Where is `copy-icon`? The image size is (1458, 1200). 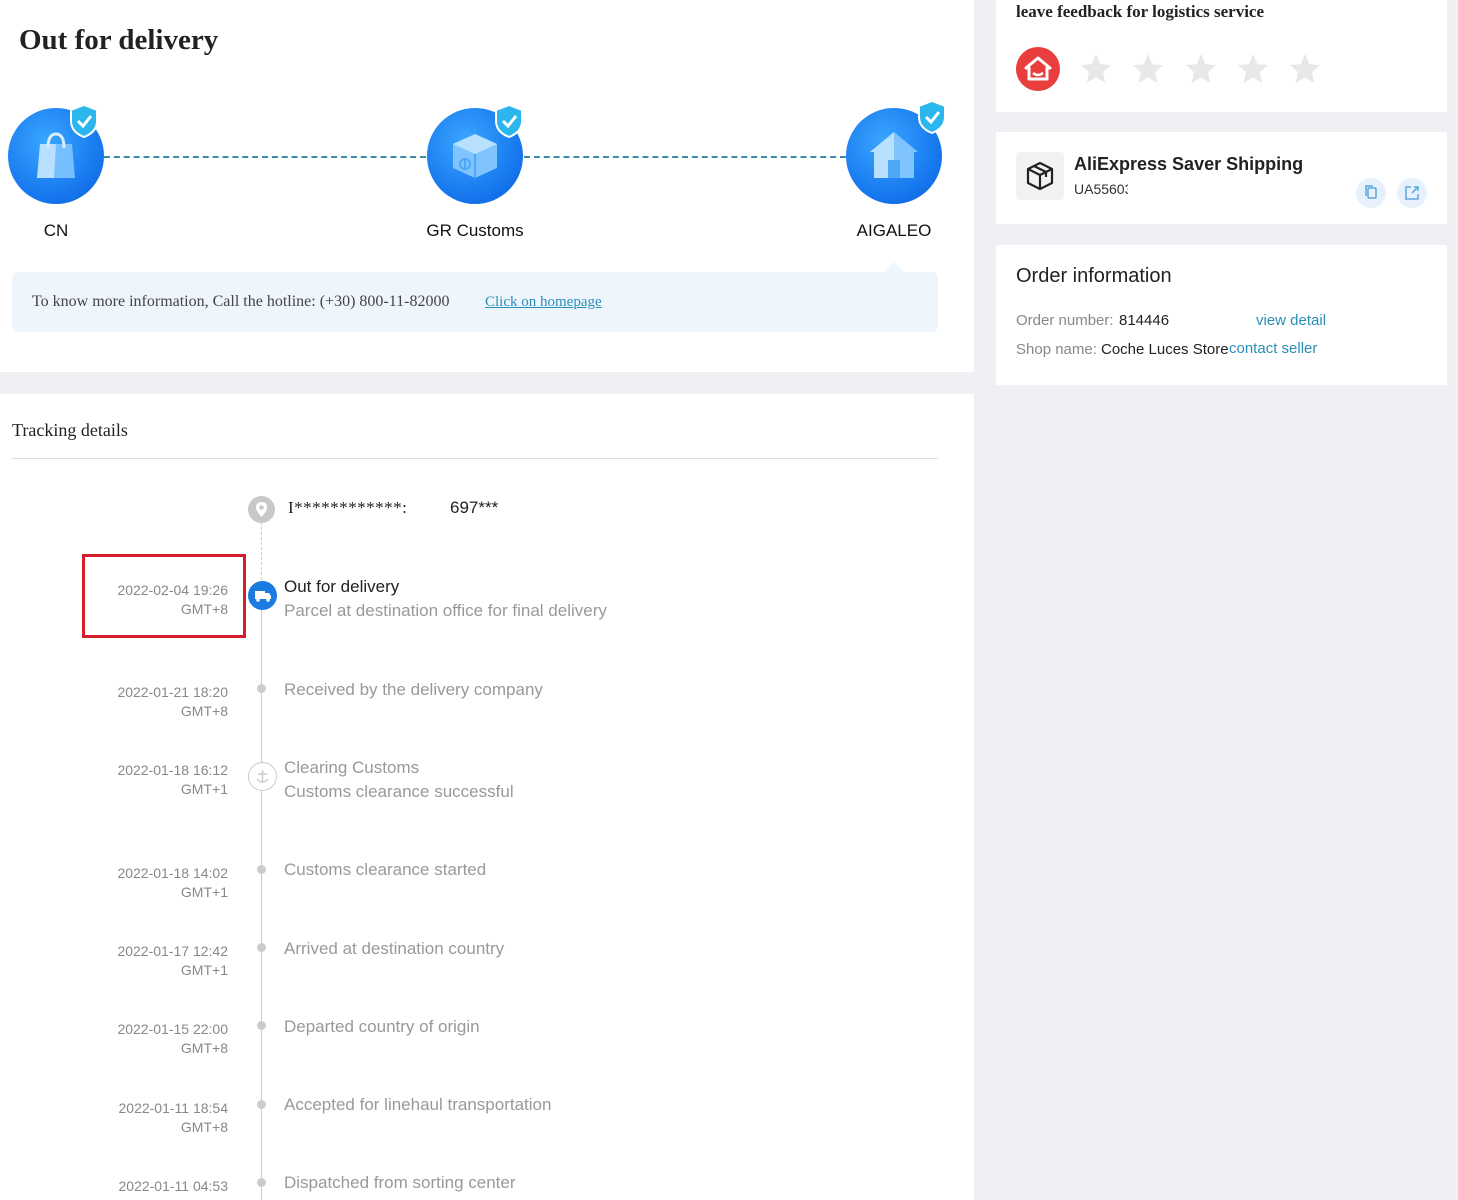 copy-icon is located at coordinates (1371, 192).